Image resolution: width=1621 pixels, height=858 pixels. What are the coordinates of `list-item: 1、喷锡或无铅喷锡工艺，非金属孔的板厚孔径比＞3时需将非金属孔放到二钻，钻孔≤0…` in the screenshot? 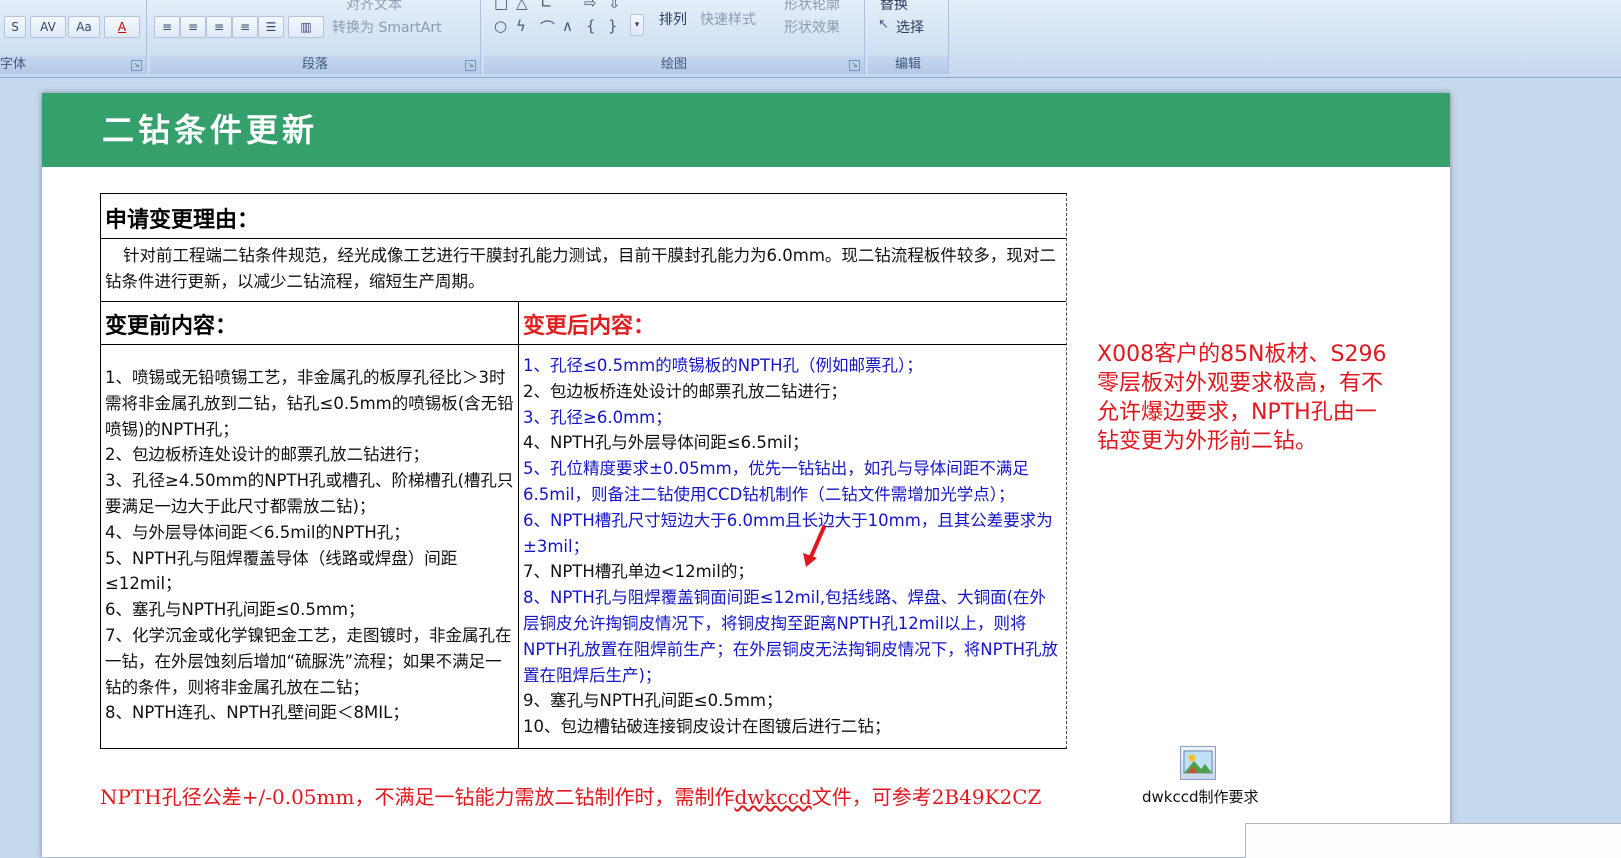 It's located at (309, 403).